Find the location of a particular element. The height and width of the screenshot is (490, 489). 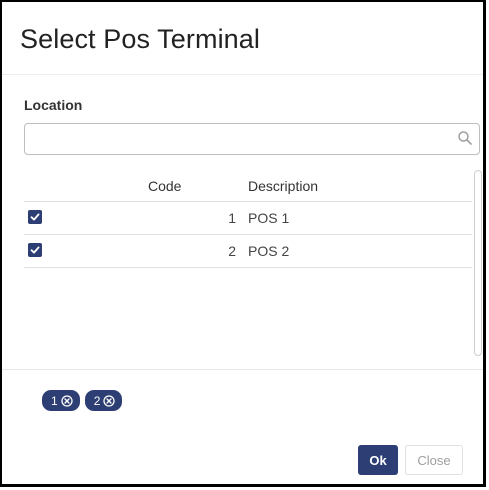

cell-code: 1 is located at coordinates (232, 218).